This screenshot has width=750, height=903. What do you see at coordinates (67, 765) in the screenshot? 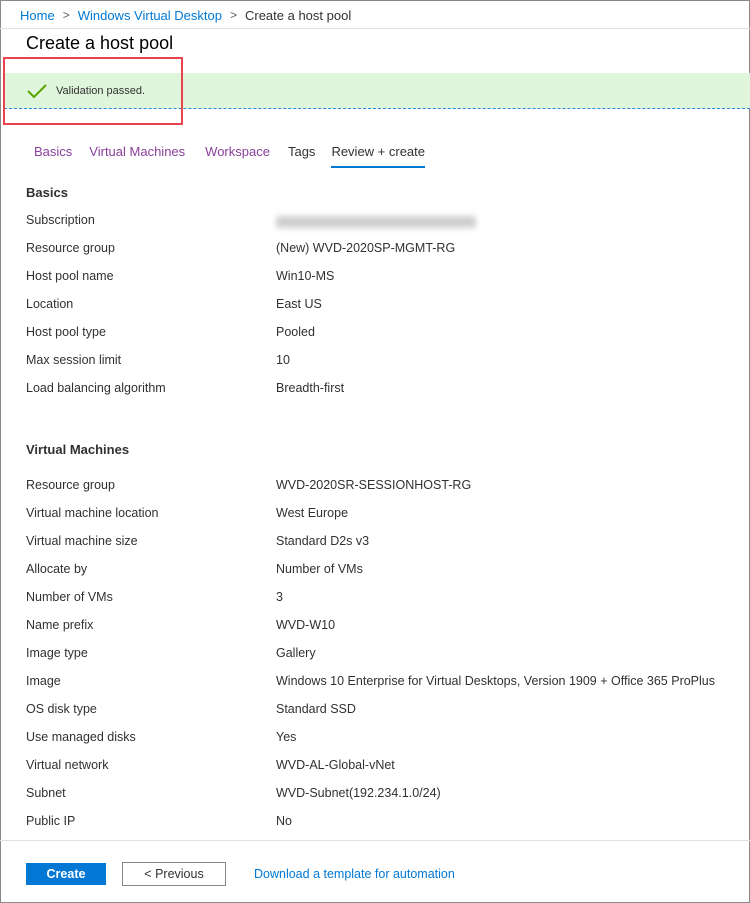
I see `detail-label: Virtual network` at bounding box center [67, 765].